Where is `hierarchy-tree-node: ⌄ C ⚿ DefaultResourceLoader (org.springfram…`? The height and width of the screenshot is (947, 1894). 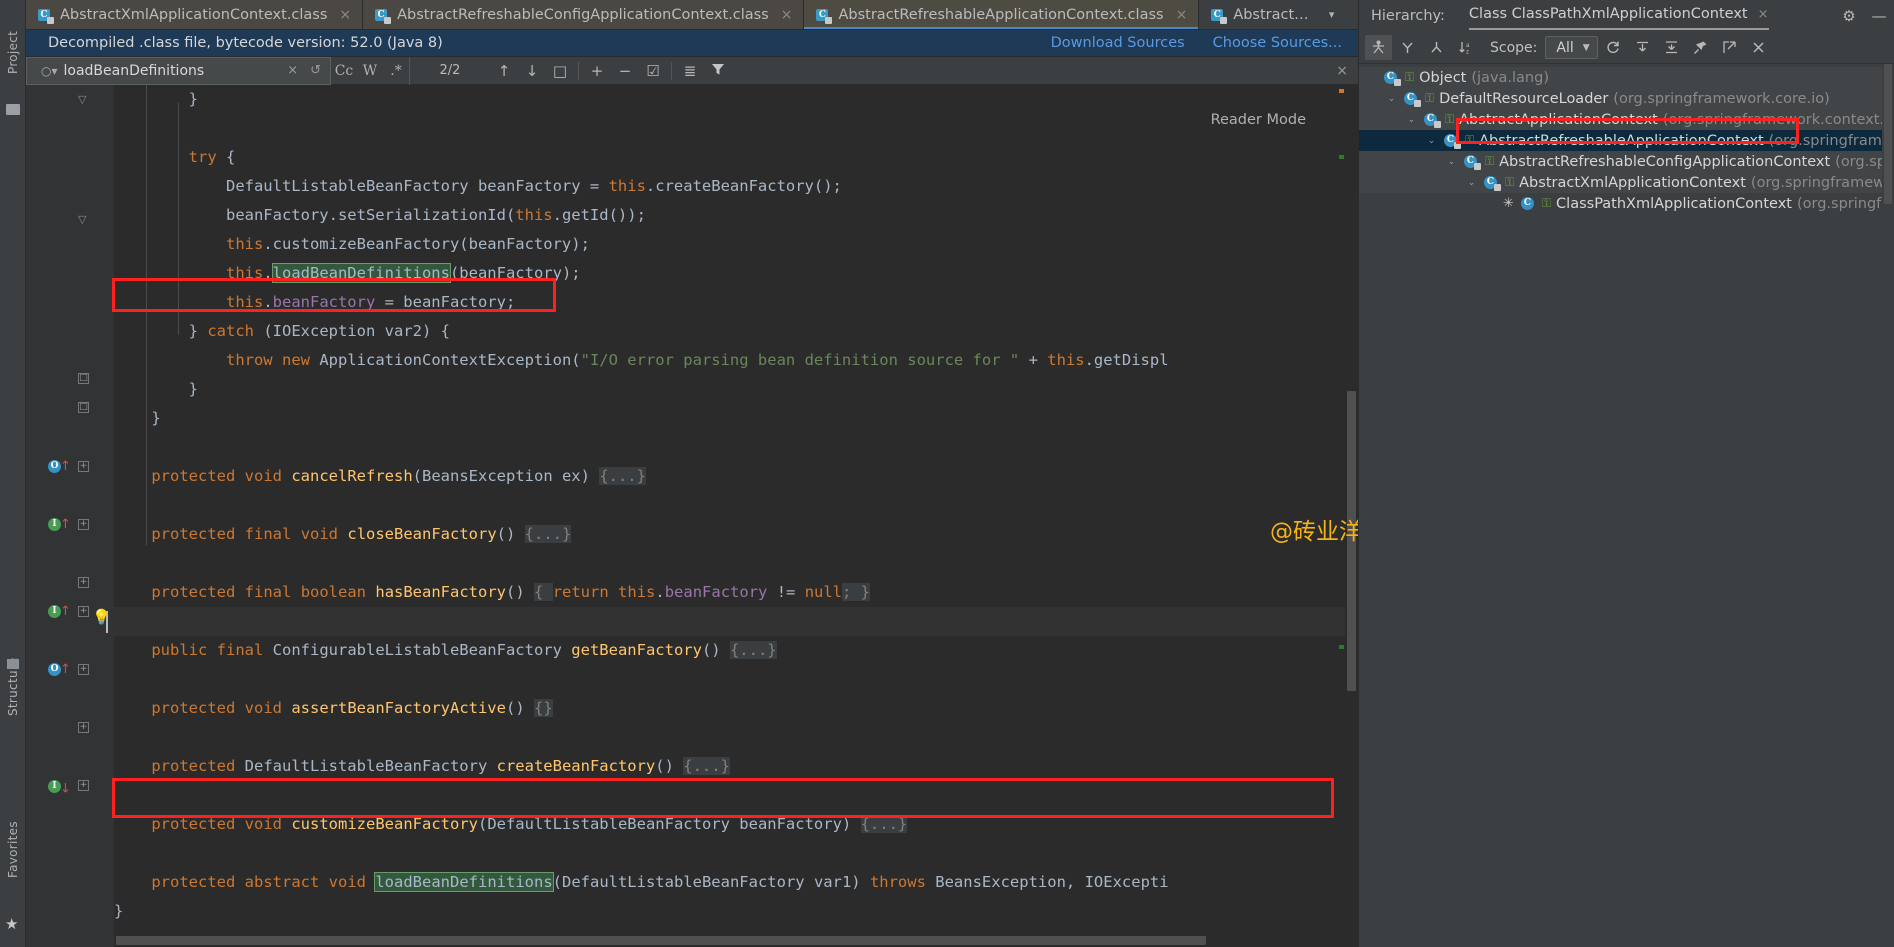
hierarchy-tree-node: ⌄ C ⚿ DefaultResourceLoader (org.springfram… is located at coordinates (1626, 98).